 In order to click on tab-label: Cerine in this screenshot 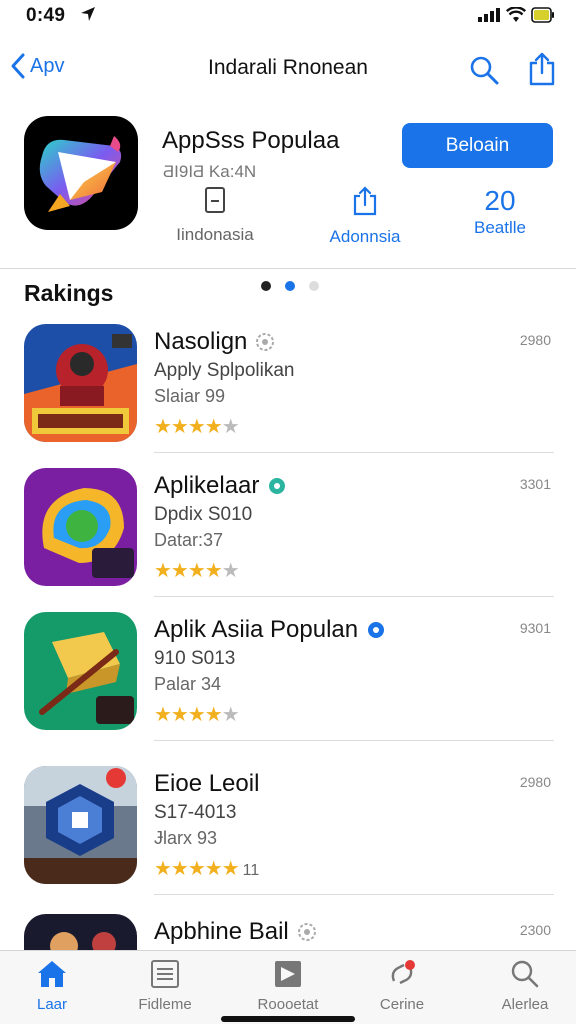, I will do `click(402, 1004)`.